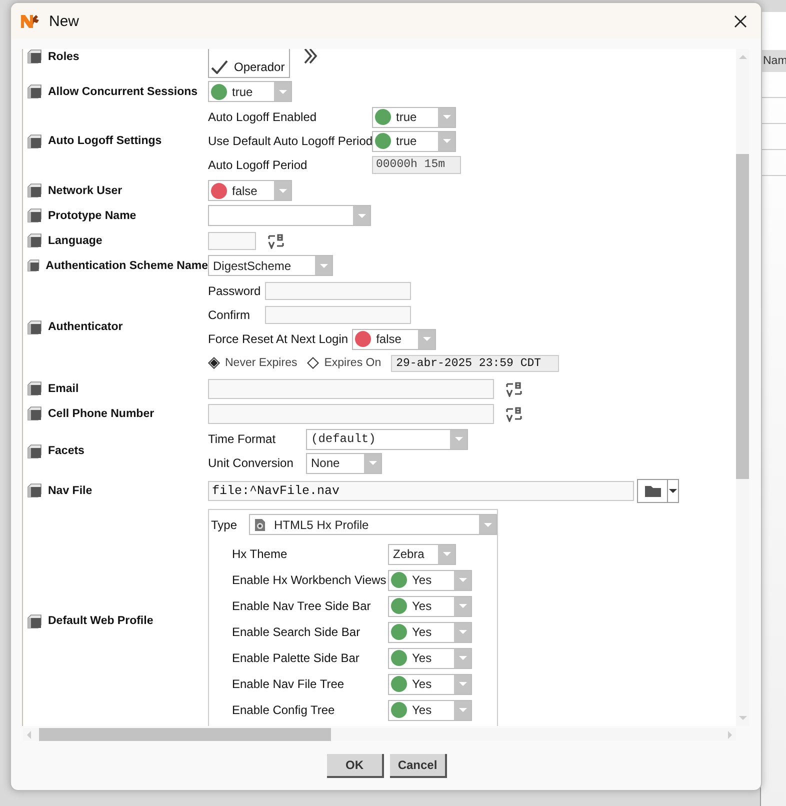 This screenshot has width=786, height=806. What do you see at coordinates (673, 490) in the screenshot?
I see `dropdown-arrow-button` at bounding box center [673, 490].